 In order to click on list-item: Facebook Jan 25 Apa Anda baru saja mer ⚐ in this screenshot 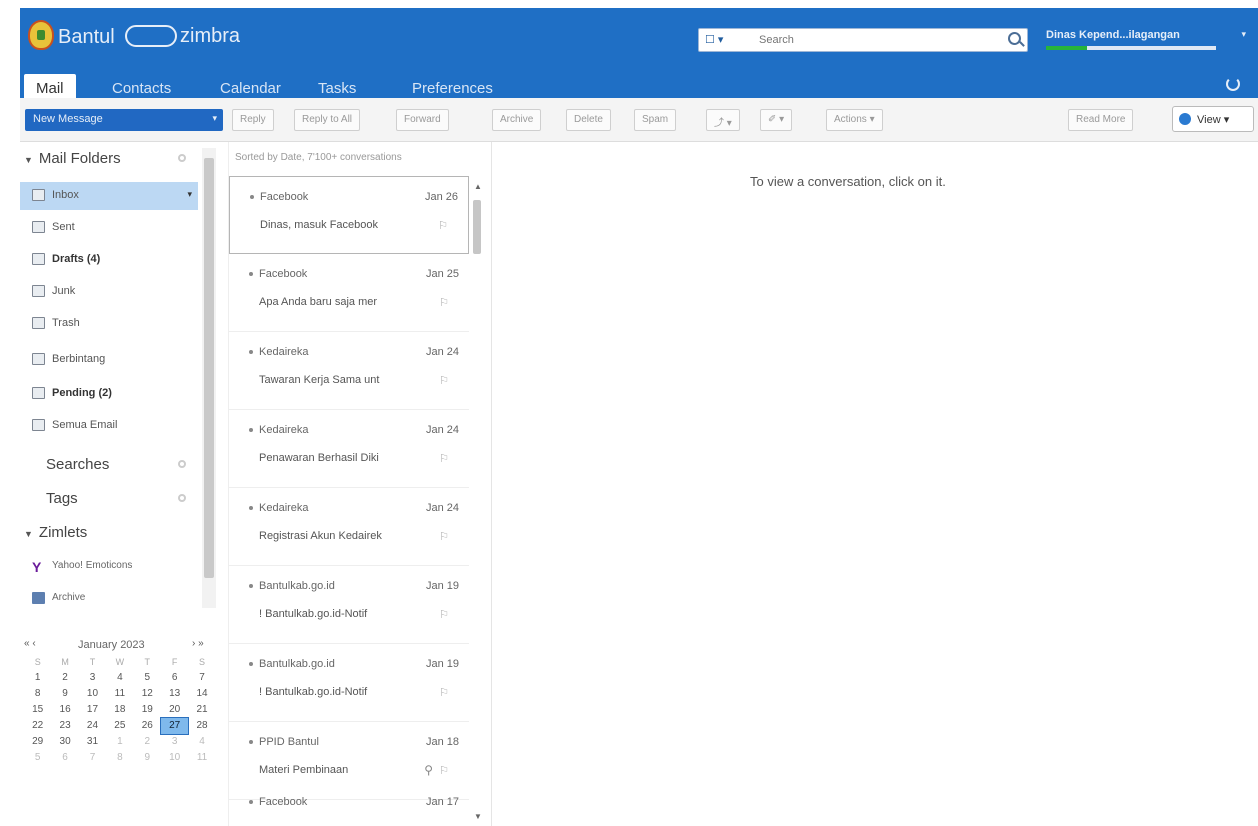, I will do `click(349, 293)`.